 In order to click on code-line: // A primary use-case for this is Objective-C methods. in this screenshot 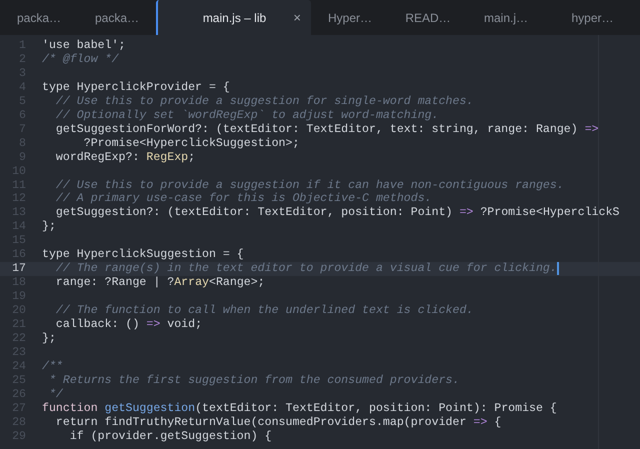, I will do `click(243, 199)`.